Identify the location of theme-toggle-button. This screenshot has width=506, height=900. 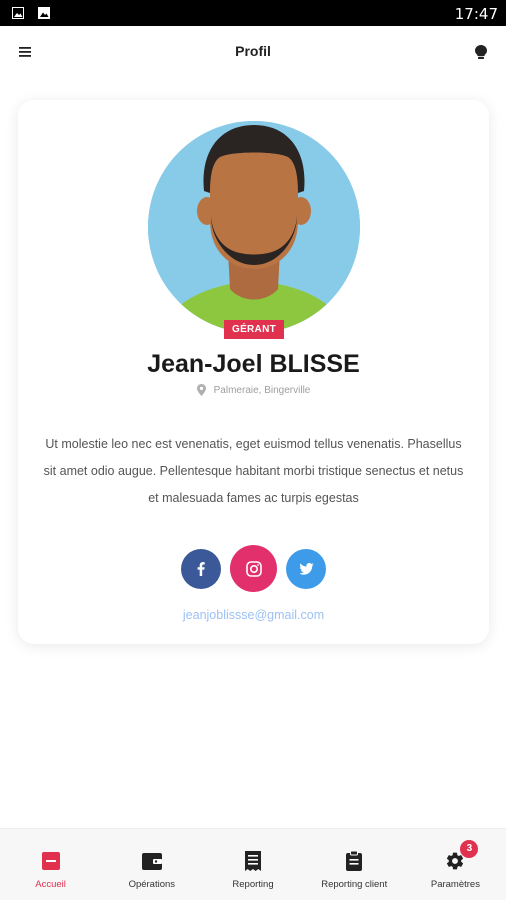
(481, 52).